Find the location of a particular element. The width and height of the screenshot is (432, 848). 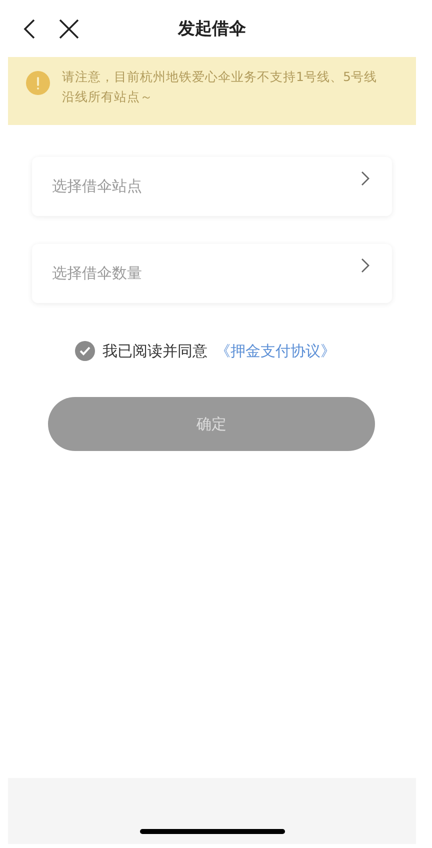

select-field: 选择借伞数量 is located at coordinates (212, 273).